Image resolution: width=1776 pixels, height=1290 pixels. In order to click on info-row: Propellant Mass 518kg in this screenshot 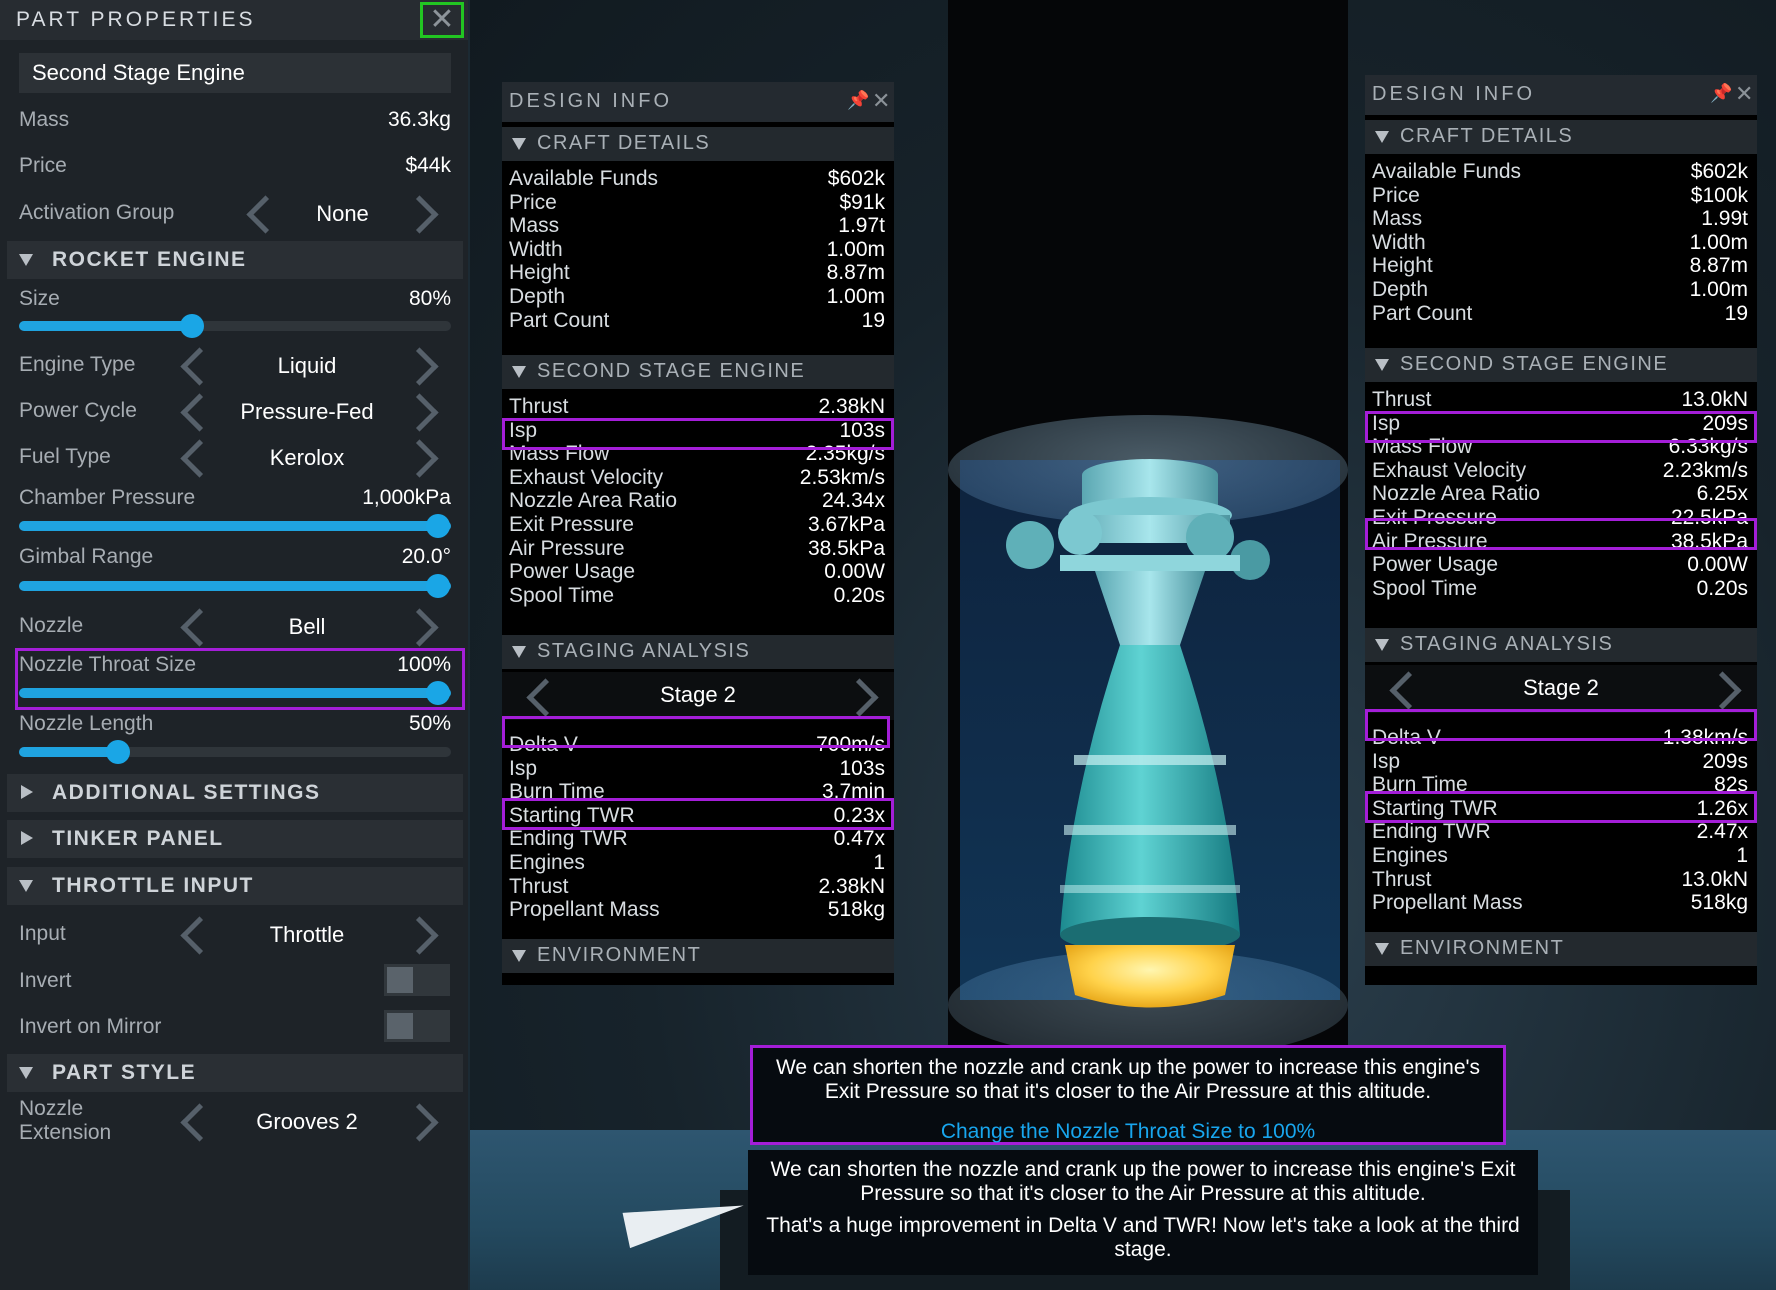, I will do `click(698, 911)`.